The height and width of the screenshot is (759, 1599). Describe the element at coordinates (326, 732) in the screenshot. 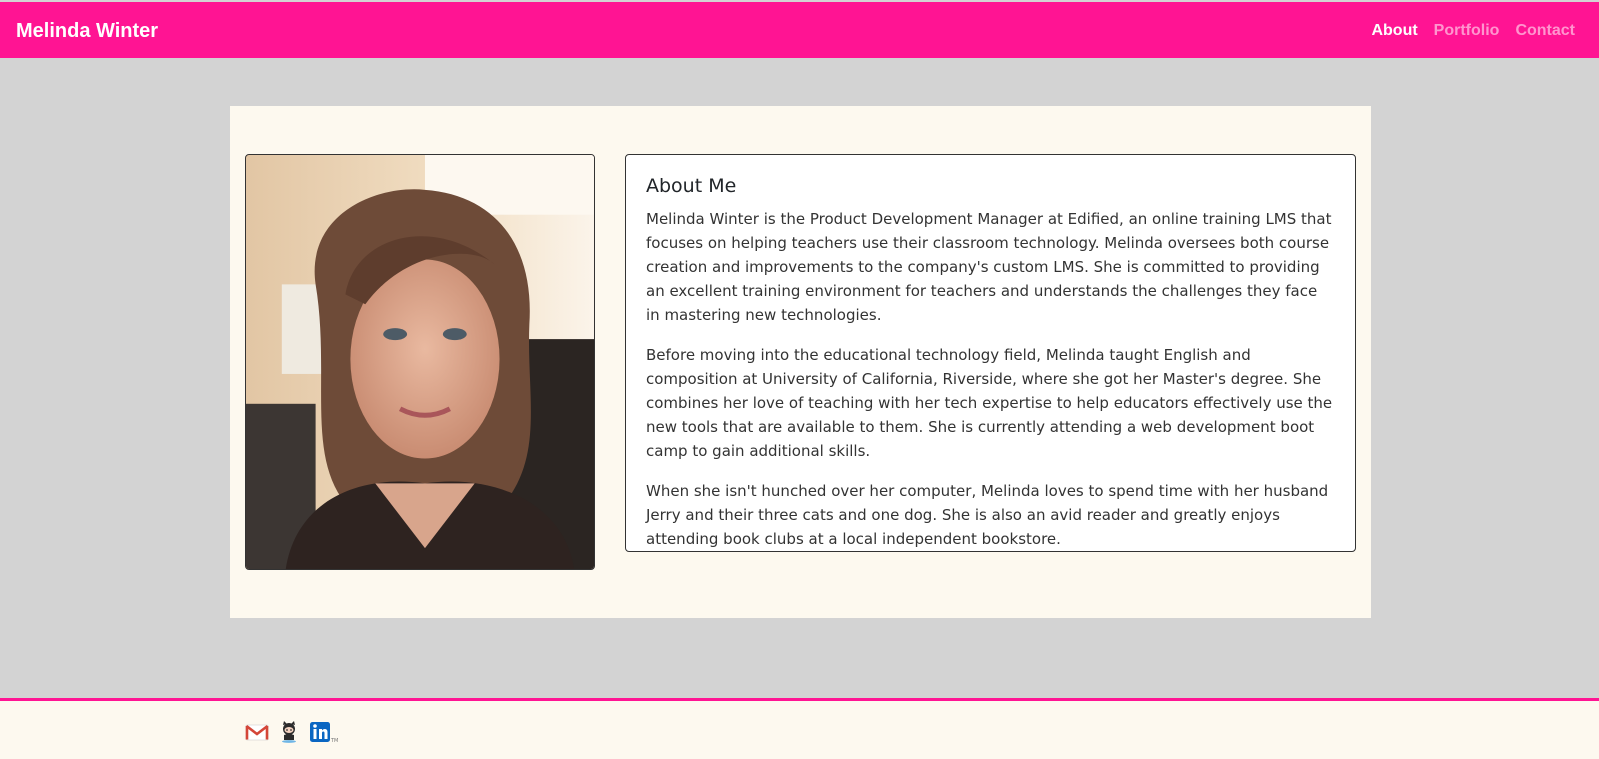

I see `linkedin-icon: TM` at that location.